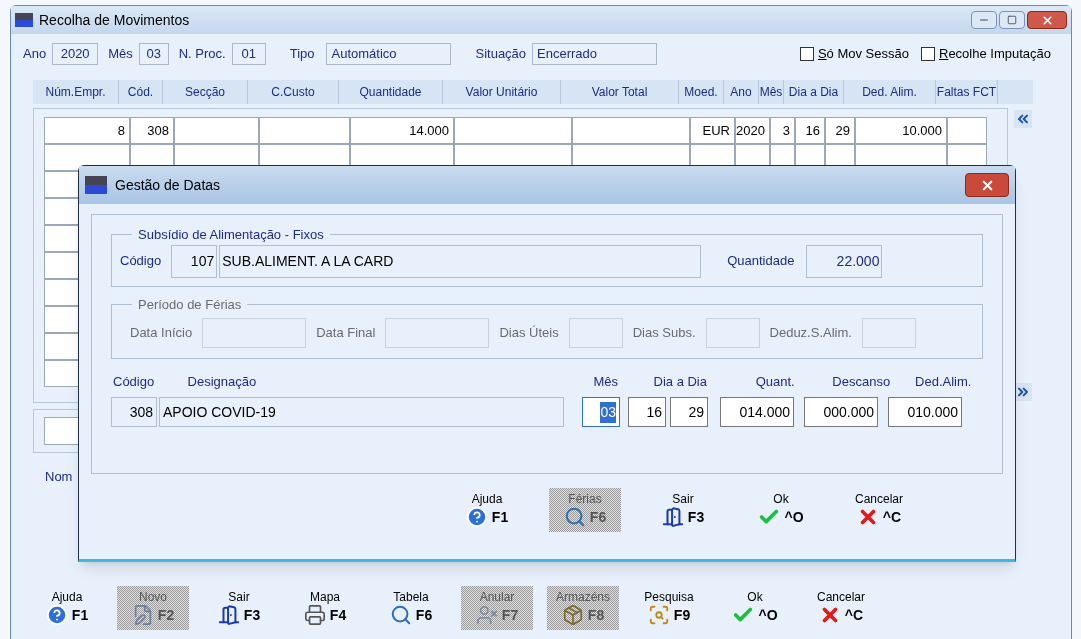  What do you see at coordinates (771, 92) in the screenshot?
I see `column-header: Mês` at bounding box center [771, 92].